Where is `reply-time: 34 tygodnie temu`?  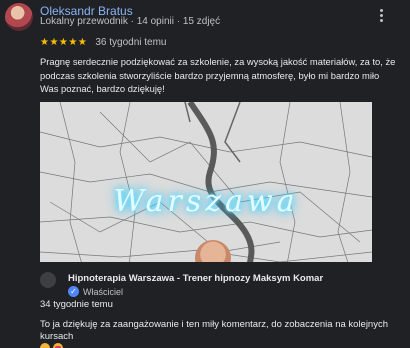
reply-time: 34 tygodnie temu is located at coordinates (76, 304).